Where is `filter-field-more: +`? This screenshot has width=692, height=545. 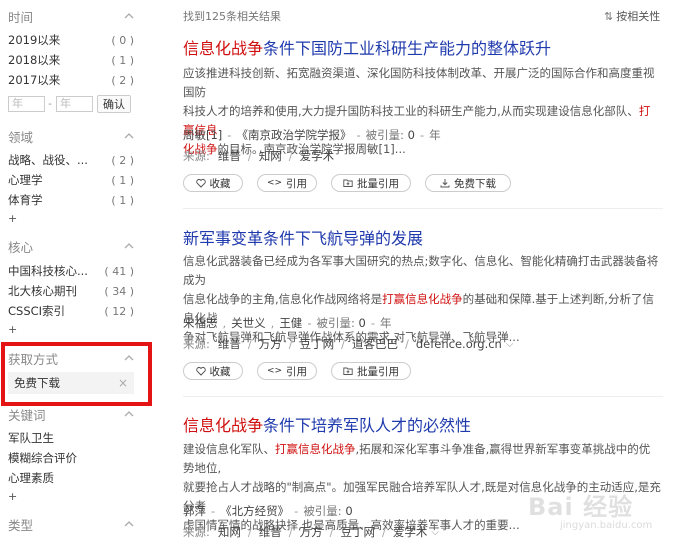
filter-field-more: + is located at coordinates (12, 218).